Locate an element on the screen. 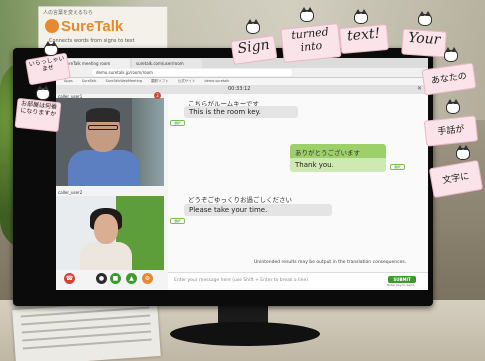 The image size is (485, 361). bookmark-item: Apps is located at coordinates (68, 81).